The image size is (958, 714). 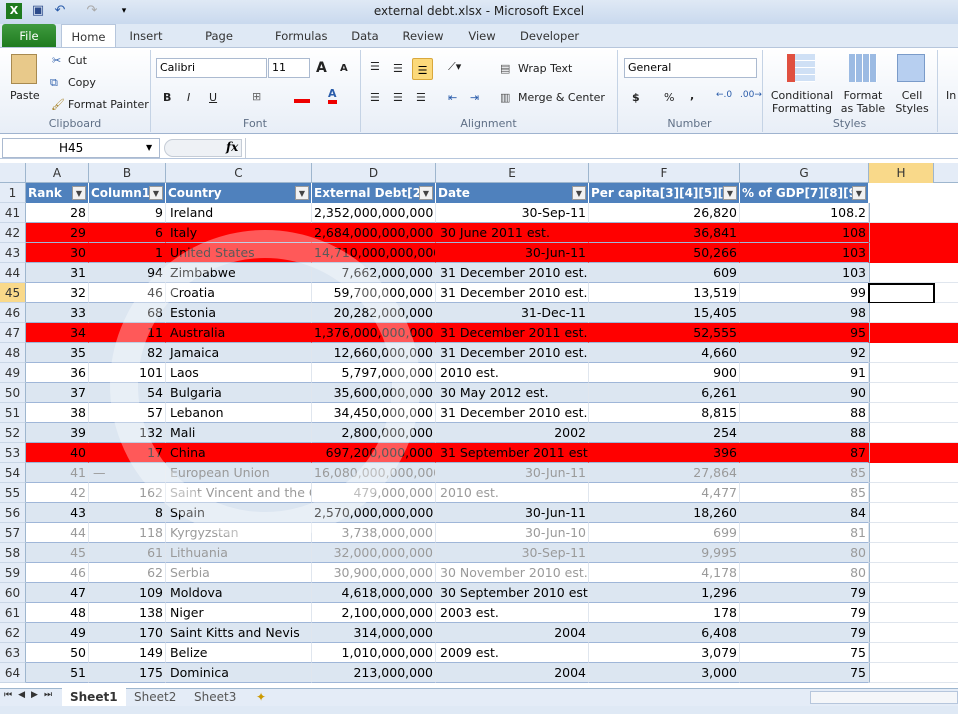 What do you see at coordinates (261, 697) in the screenshot?
I see `insert-sheet-icon: ✦` at bounding box center [261, 697].